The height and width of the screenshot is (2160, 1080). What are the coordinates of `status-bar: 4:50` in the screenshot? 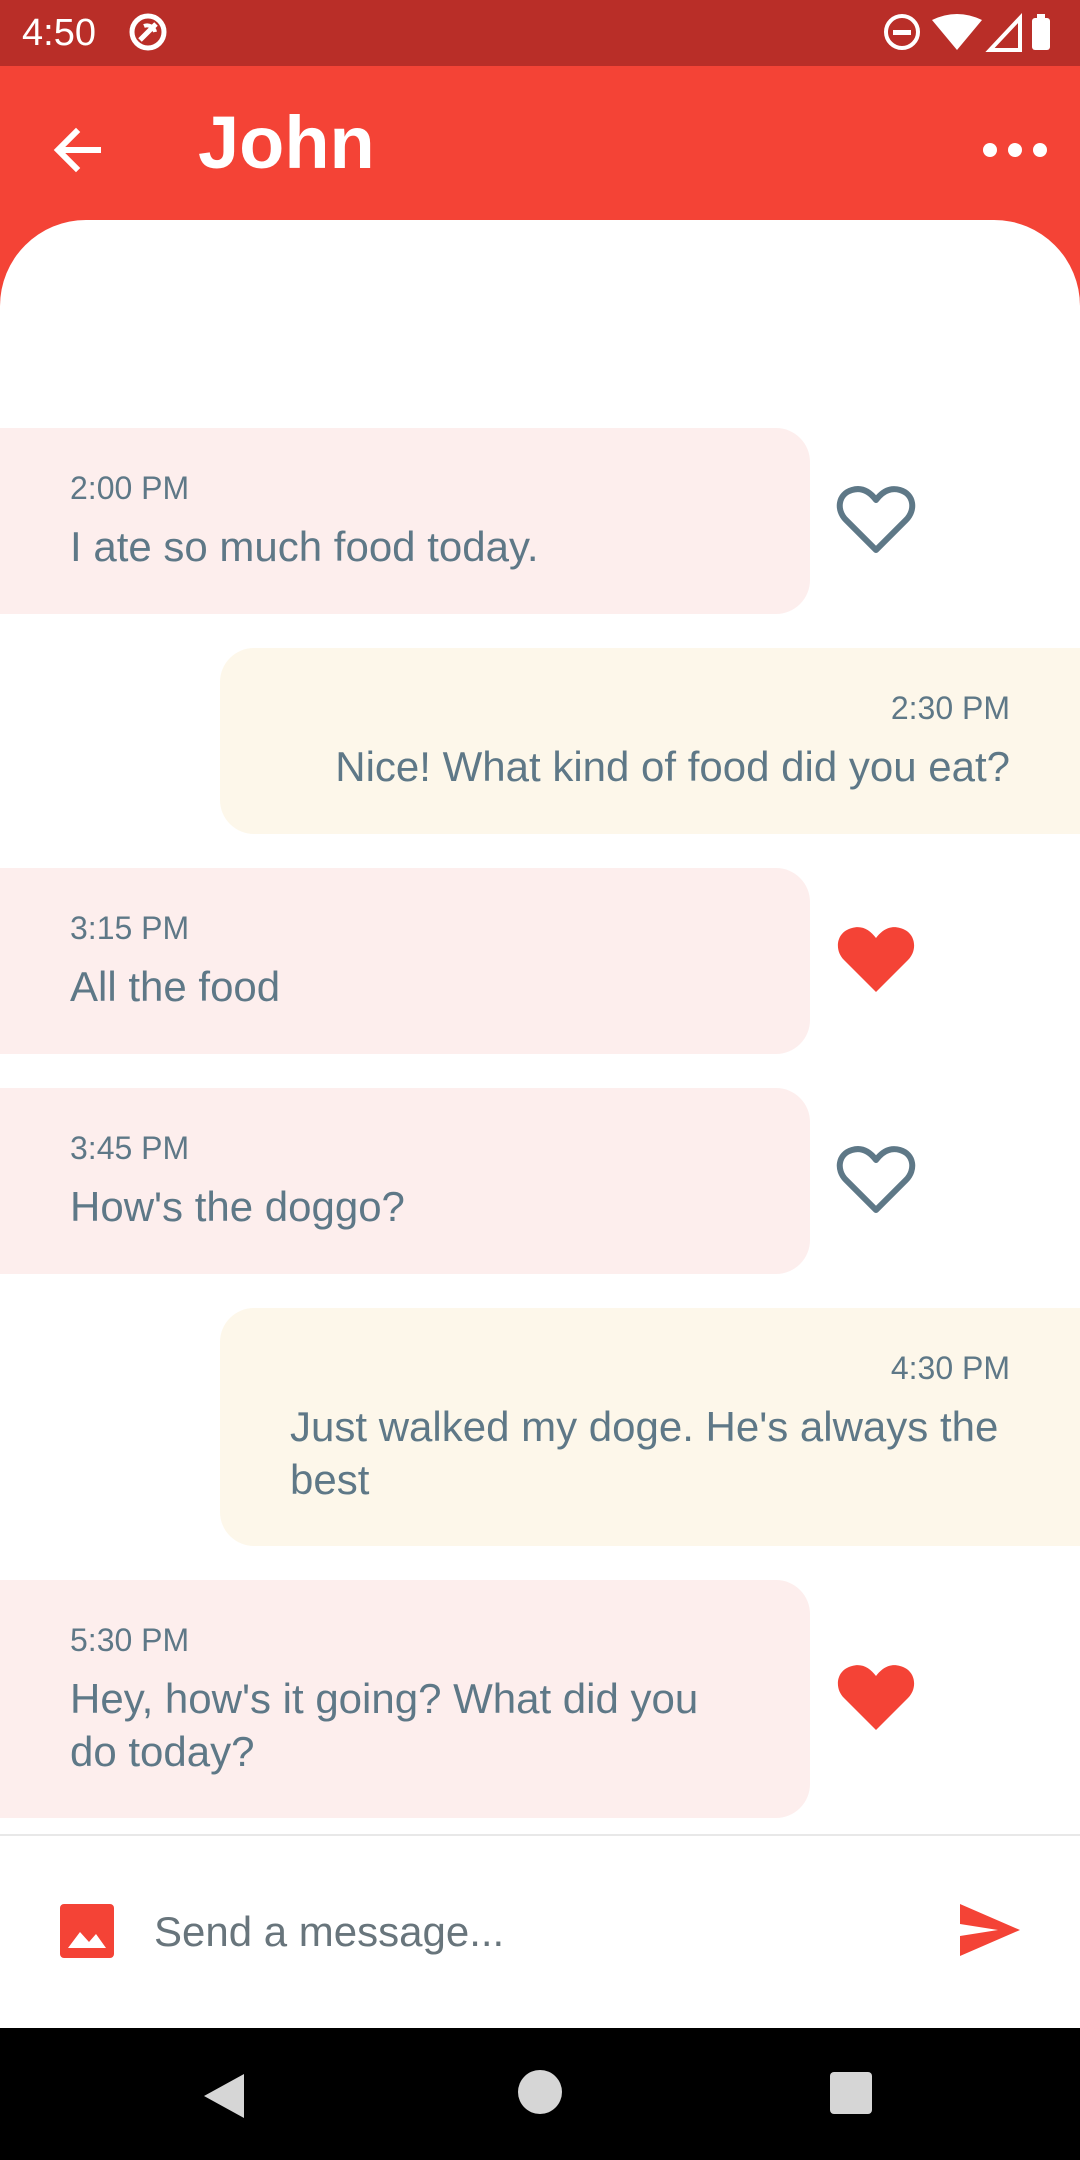 It's located at (540, 33).